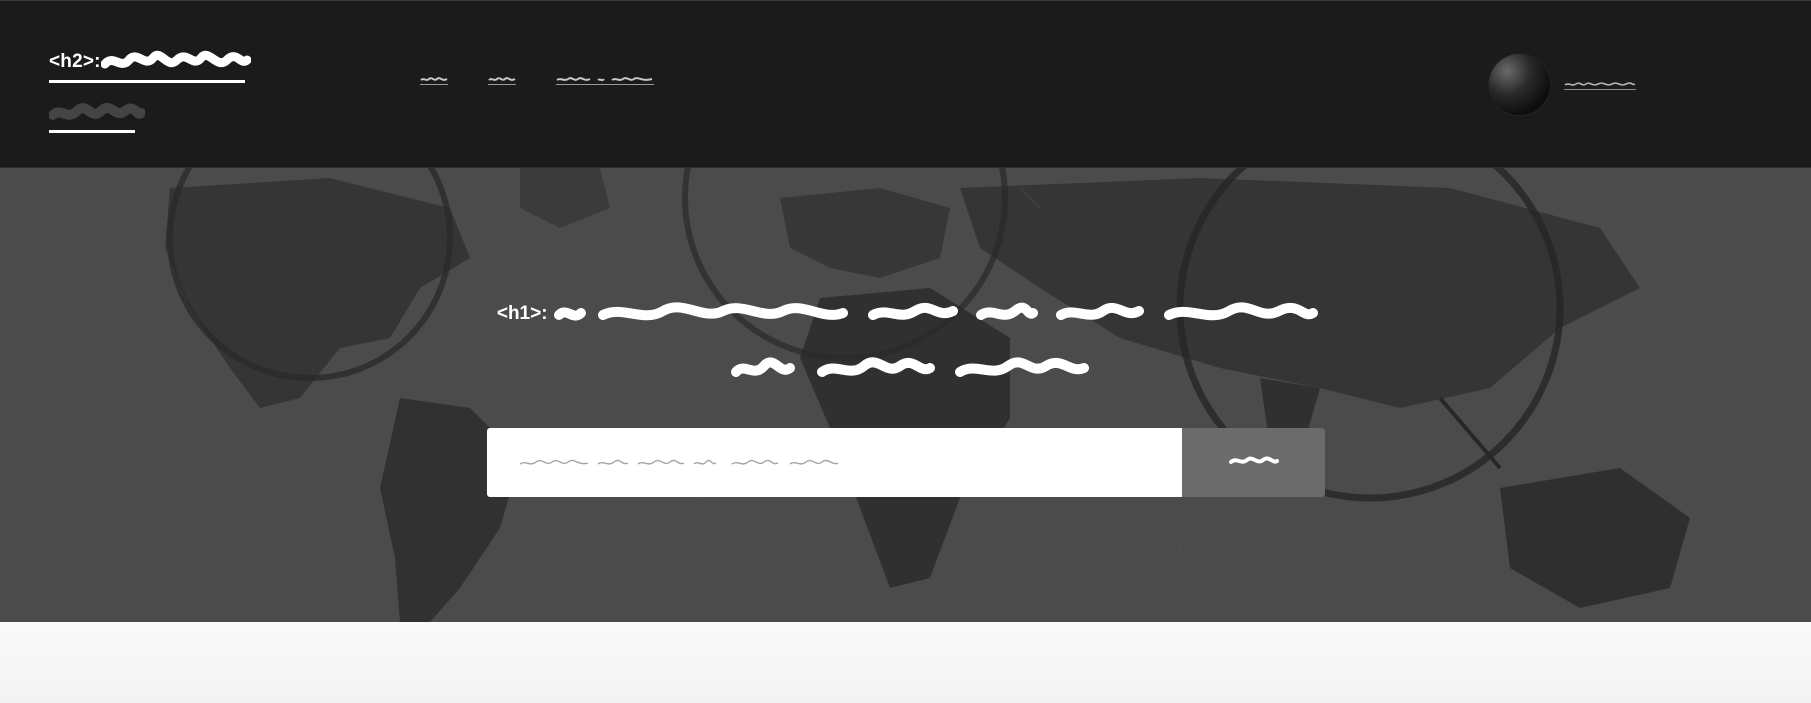 This screenshot has width=1811, height=703. I want to click on search-input, so click(834, 462).